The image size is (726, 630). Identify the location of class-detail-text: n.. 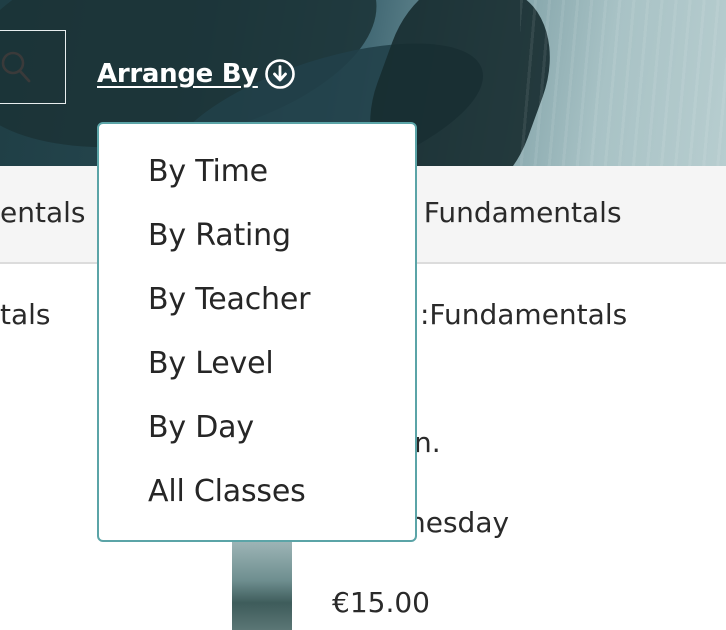
(427, 442).